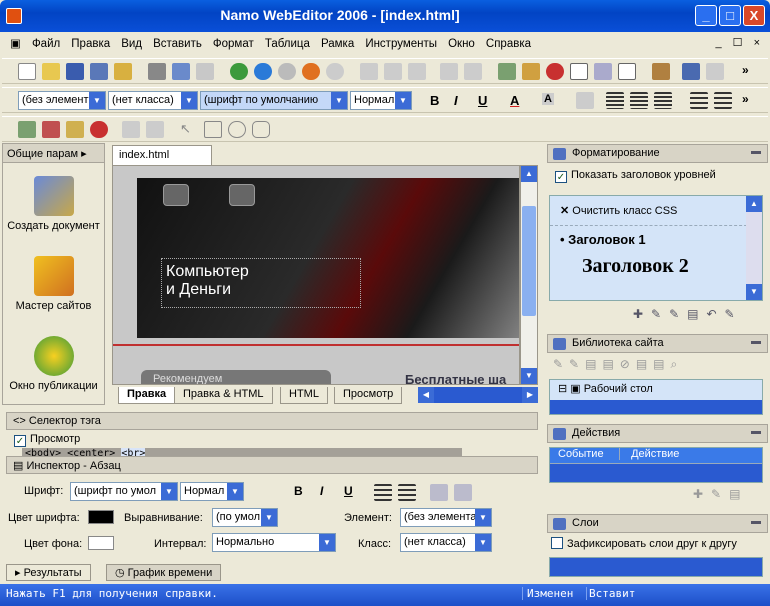 Image resolution: width=770 pixels, height=606 pixels. What do you see at coordinates (557, 543) in the screenshot?
I see `lock-layers-checkbox` at bounding box center [557, 543].